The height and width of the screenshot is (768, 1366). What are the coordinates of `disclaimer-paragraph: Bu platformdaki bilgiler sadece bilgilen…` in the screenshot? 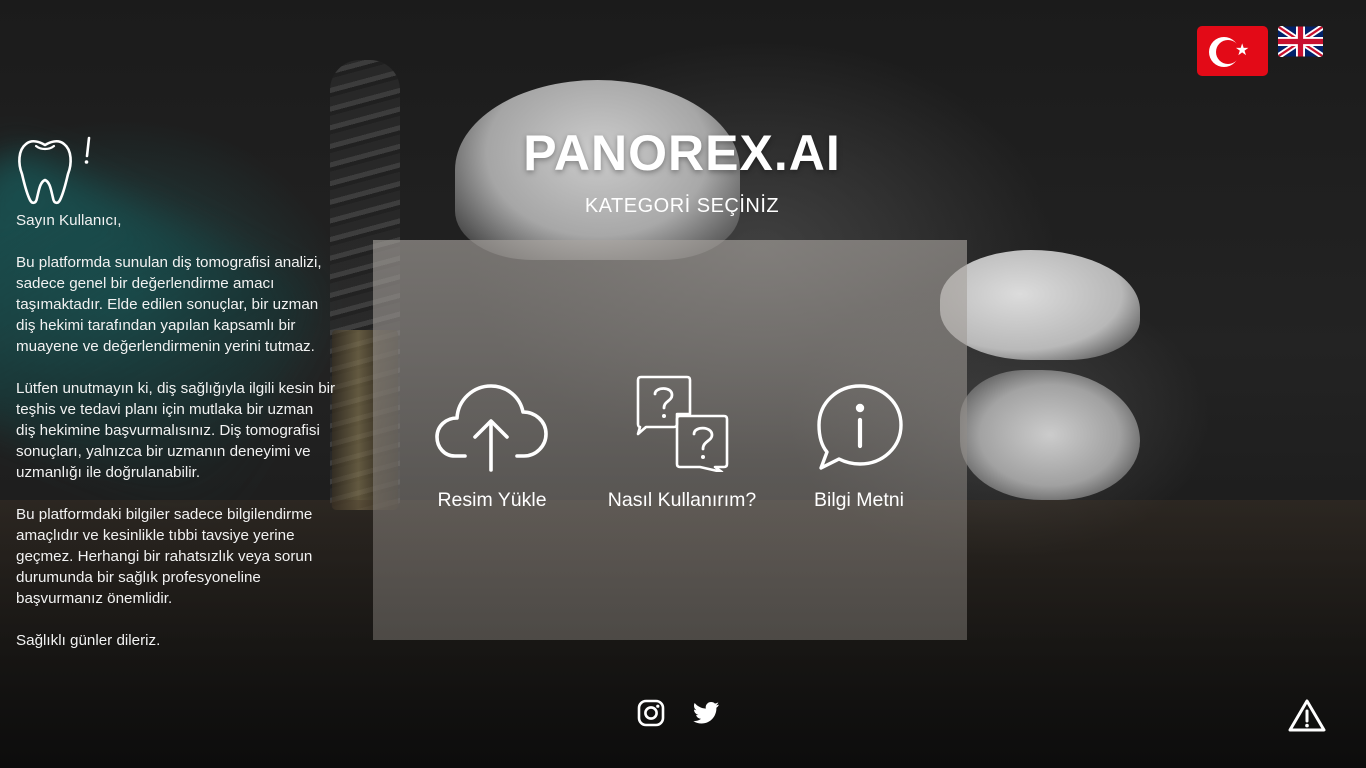 It's located at (164, 556).